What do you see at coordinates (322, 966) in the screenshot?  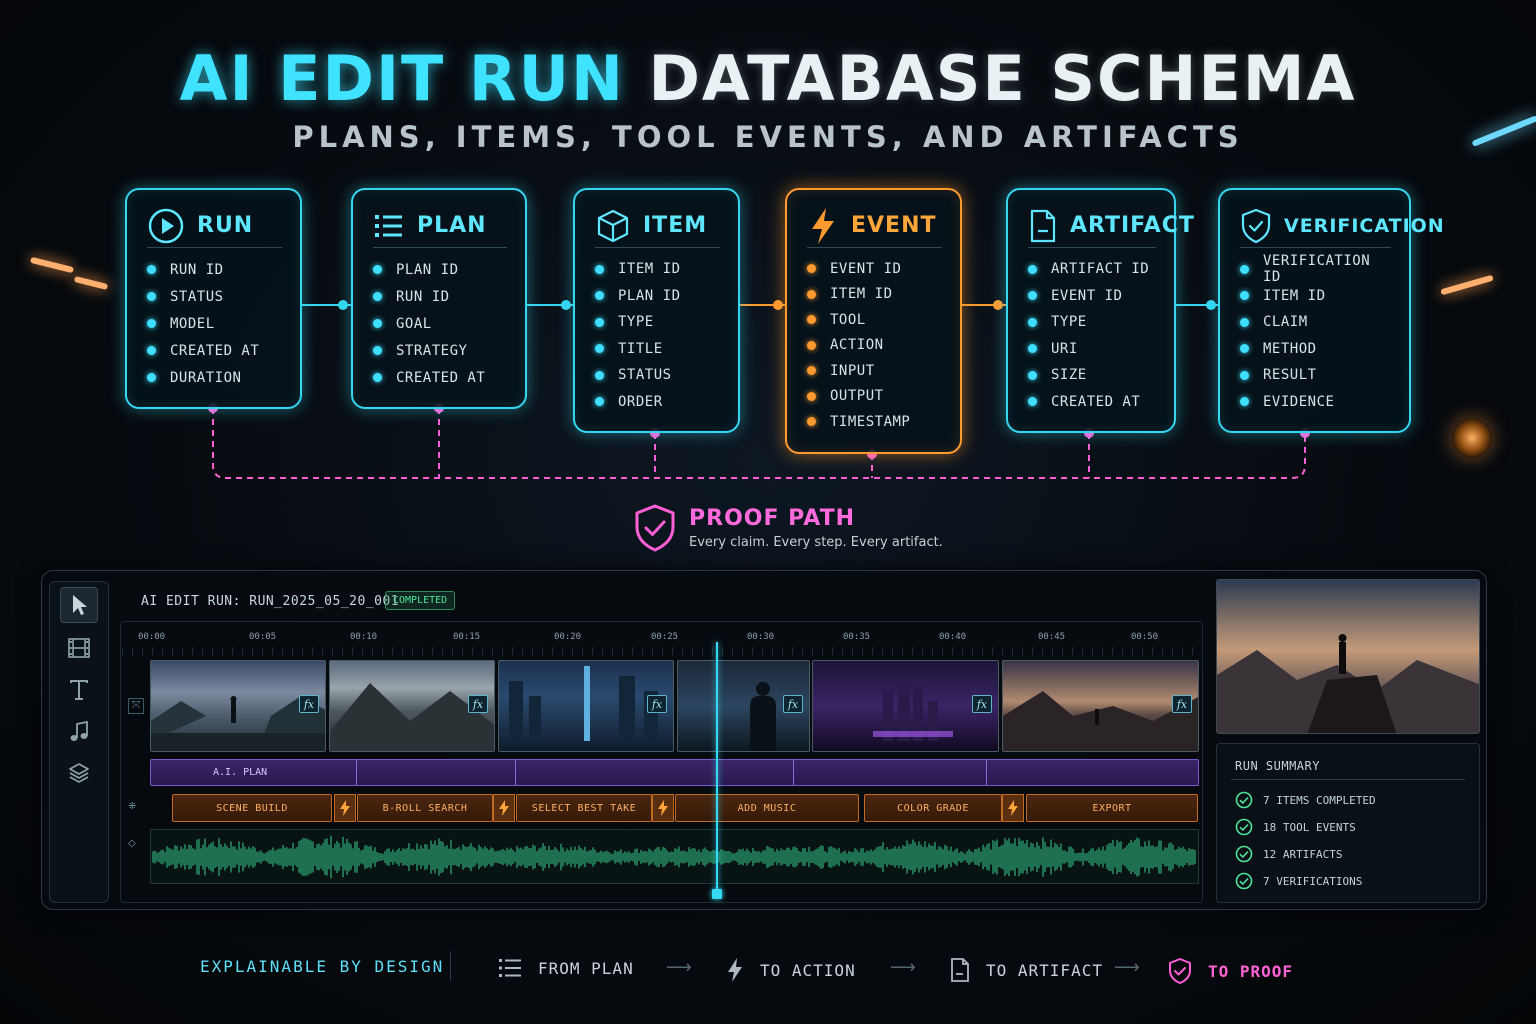 I see `footer-tagline: EXPLAINABLE BY DESIGN` at bounding box center [322, 966].